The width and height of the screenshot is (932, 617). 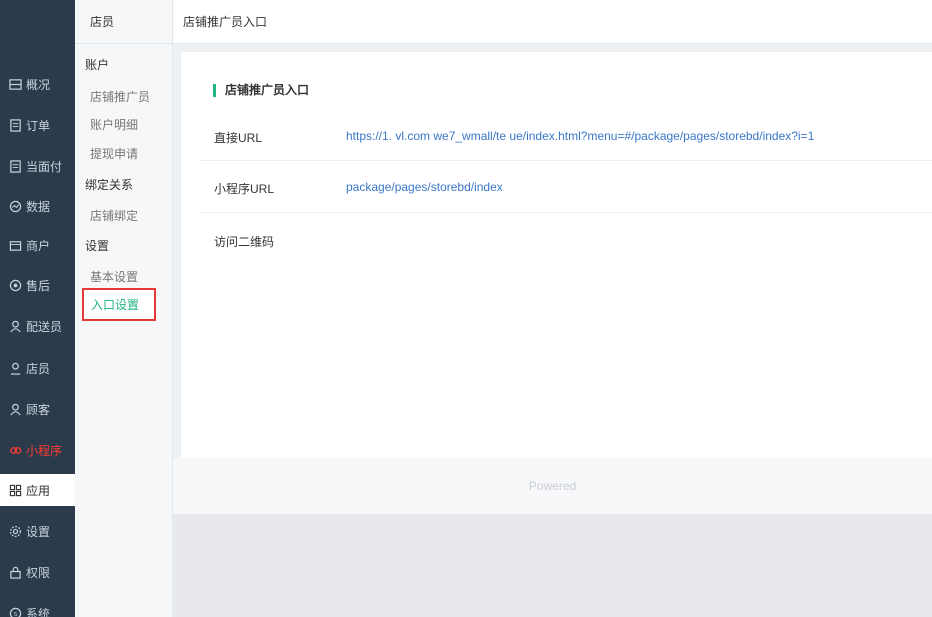 I want to click on nav-item-label: 配送员, so click(x=44, y=326).